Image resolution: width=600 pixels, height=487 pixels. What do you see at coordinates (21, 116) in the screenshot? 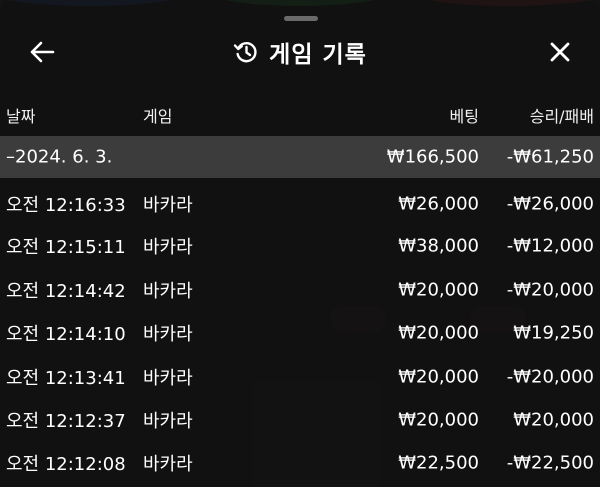
I see `column-date: 날짜` at bounding box center [21, 116].